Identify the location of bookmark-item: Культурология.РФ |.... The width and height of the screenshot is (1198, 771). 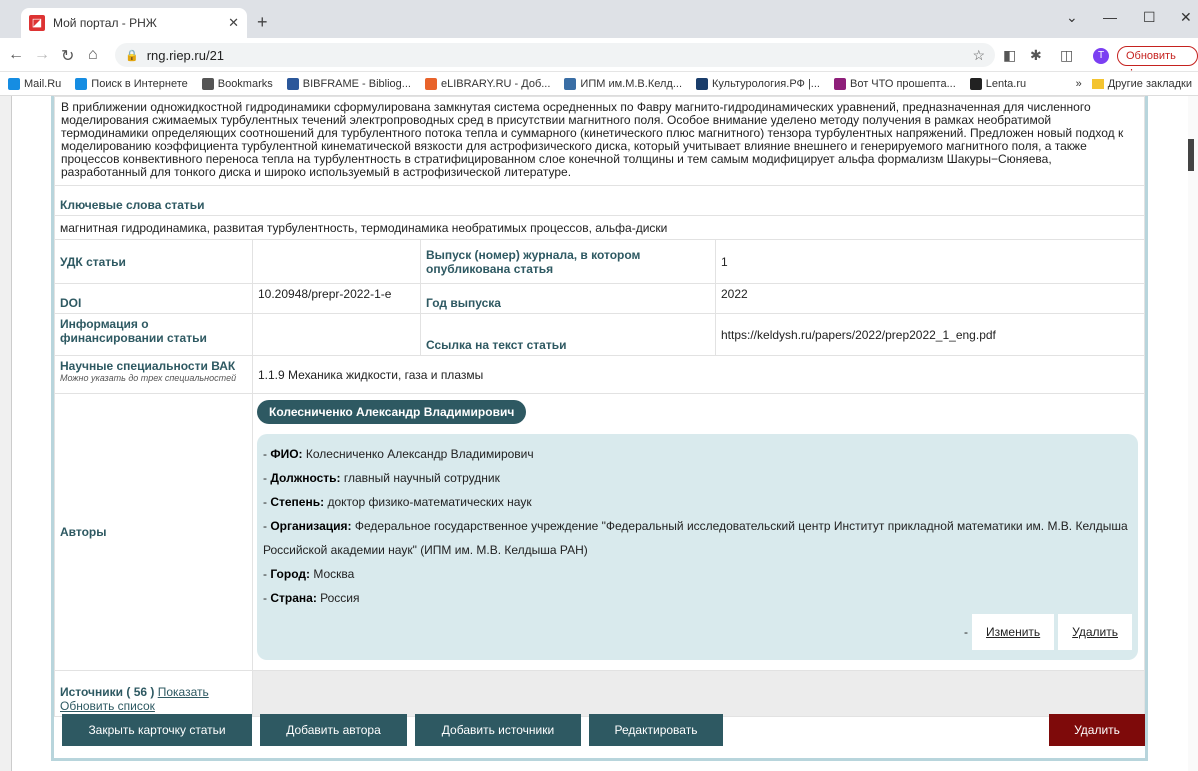
(758, 83).